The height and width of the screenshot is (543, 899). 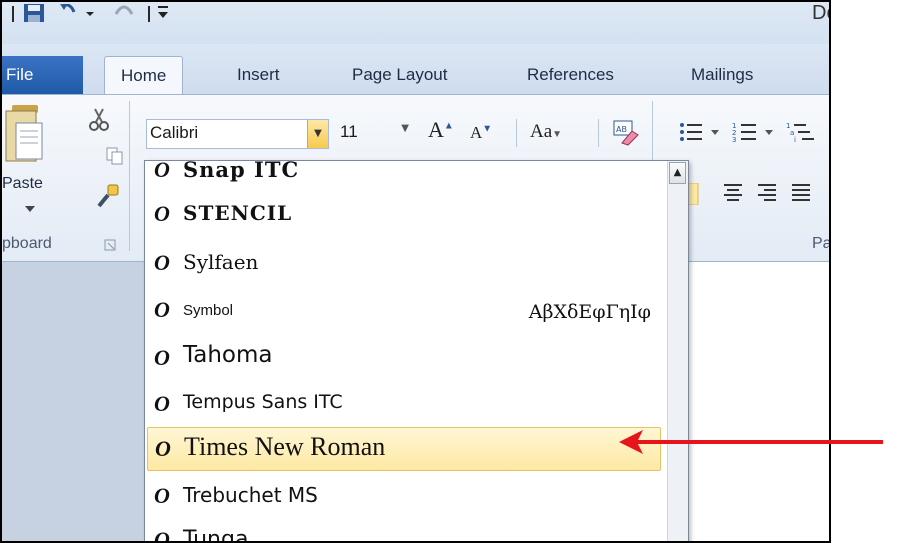 What do you see at coordinates (237, 134) in the screenshot?
I see `font-name-combobox: Calibri ▼` at bounding box center [237, 134].